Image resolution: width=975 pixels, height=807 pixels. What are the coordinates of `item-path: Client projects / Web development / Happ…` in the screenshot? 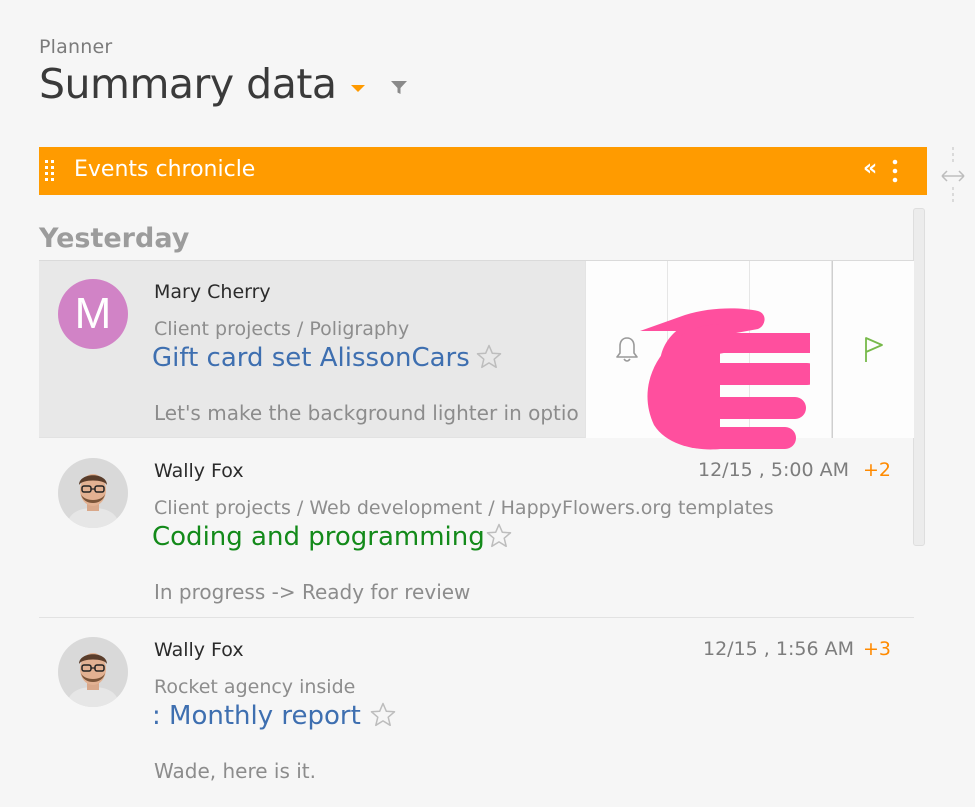 It's located at (464, 508).